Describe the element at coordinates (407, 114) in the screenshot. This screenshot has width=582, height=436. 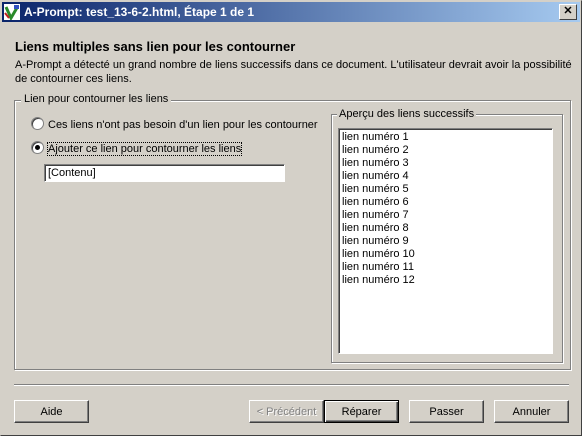
I see `preview-group-title: Aperçu des liens successifs` at that location.